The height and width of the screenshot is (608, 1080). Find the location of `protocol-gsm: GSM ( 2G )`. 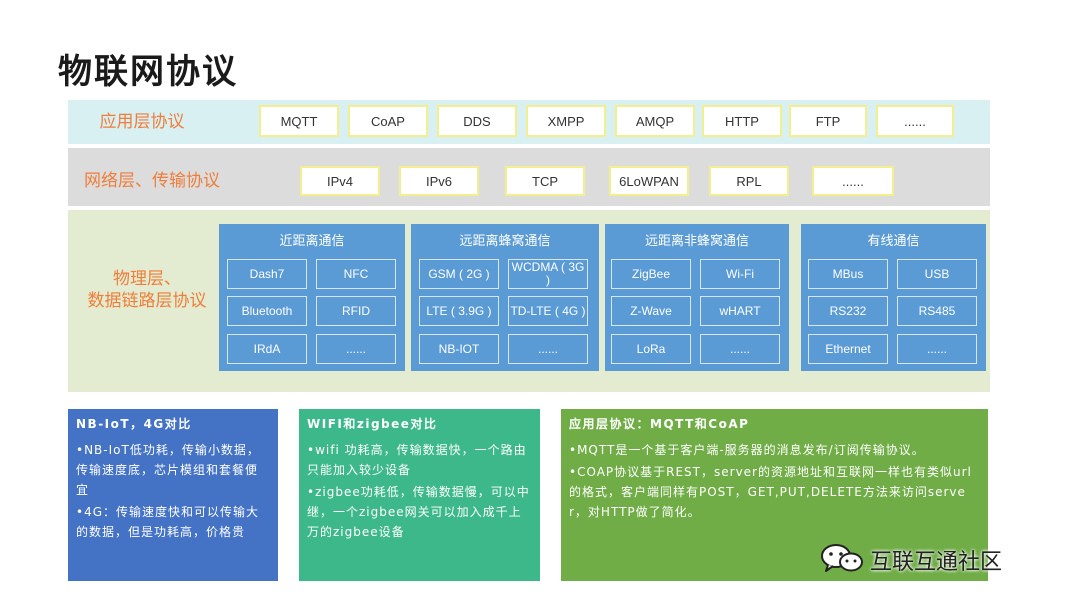

protocol-gsm: GSM ( 2G ) is located at coordinates (459, 274).